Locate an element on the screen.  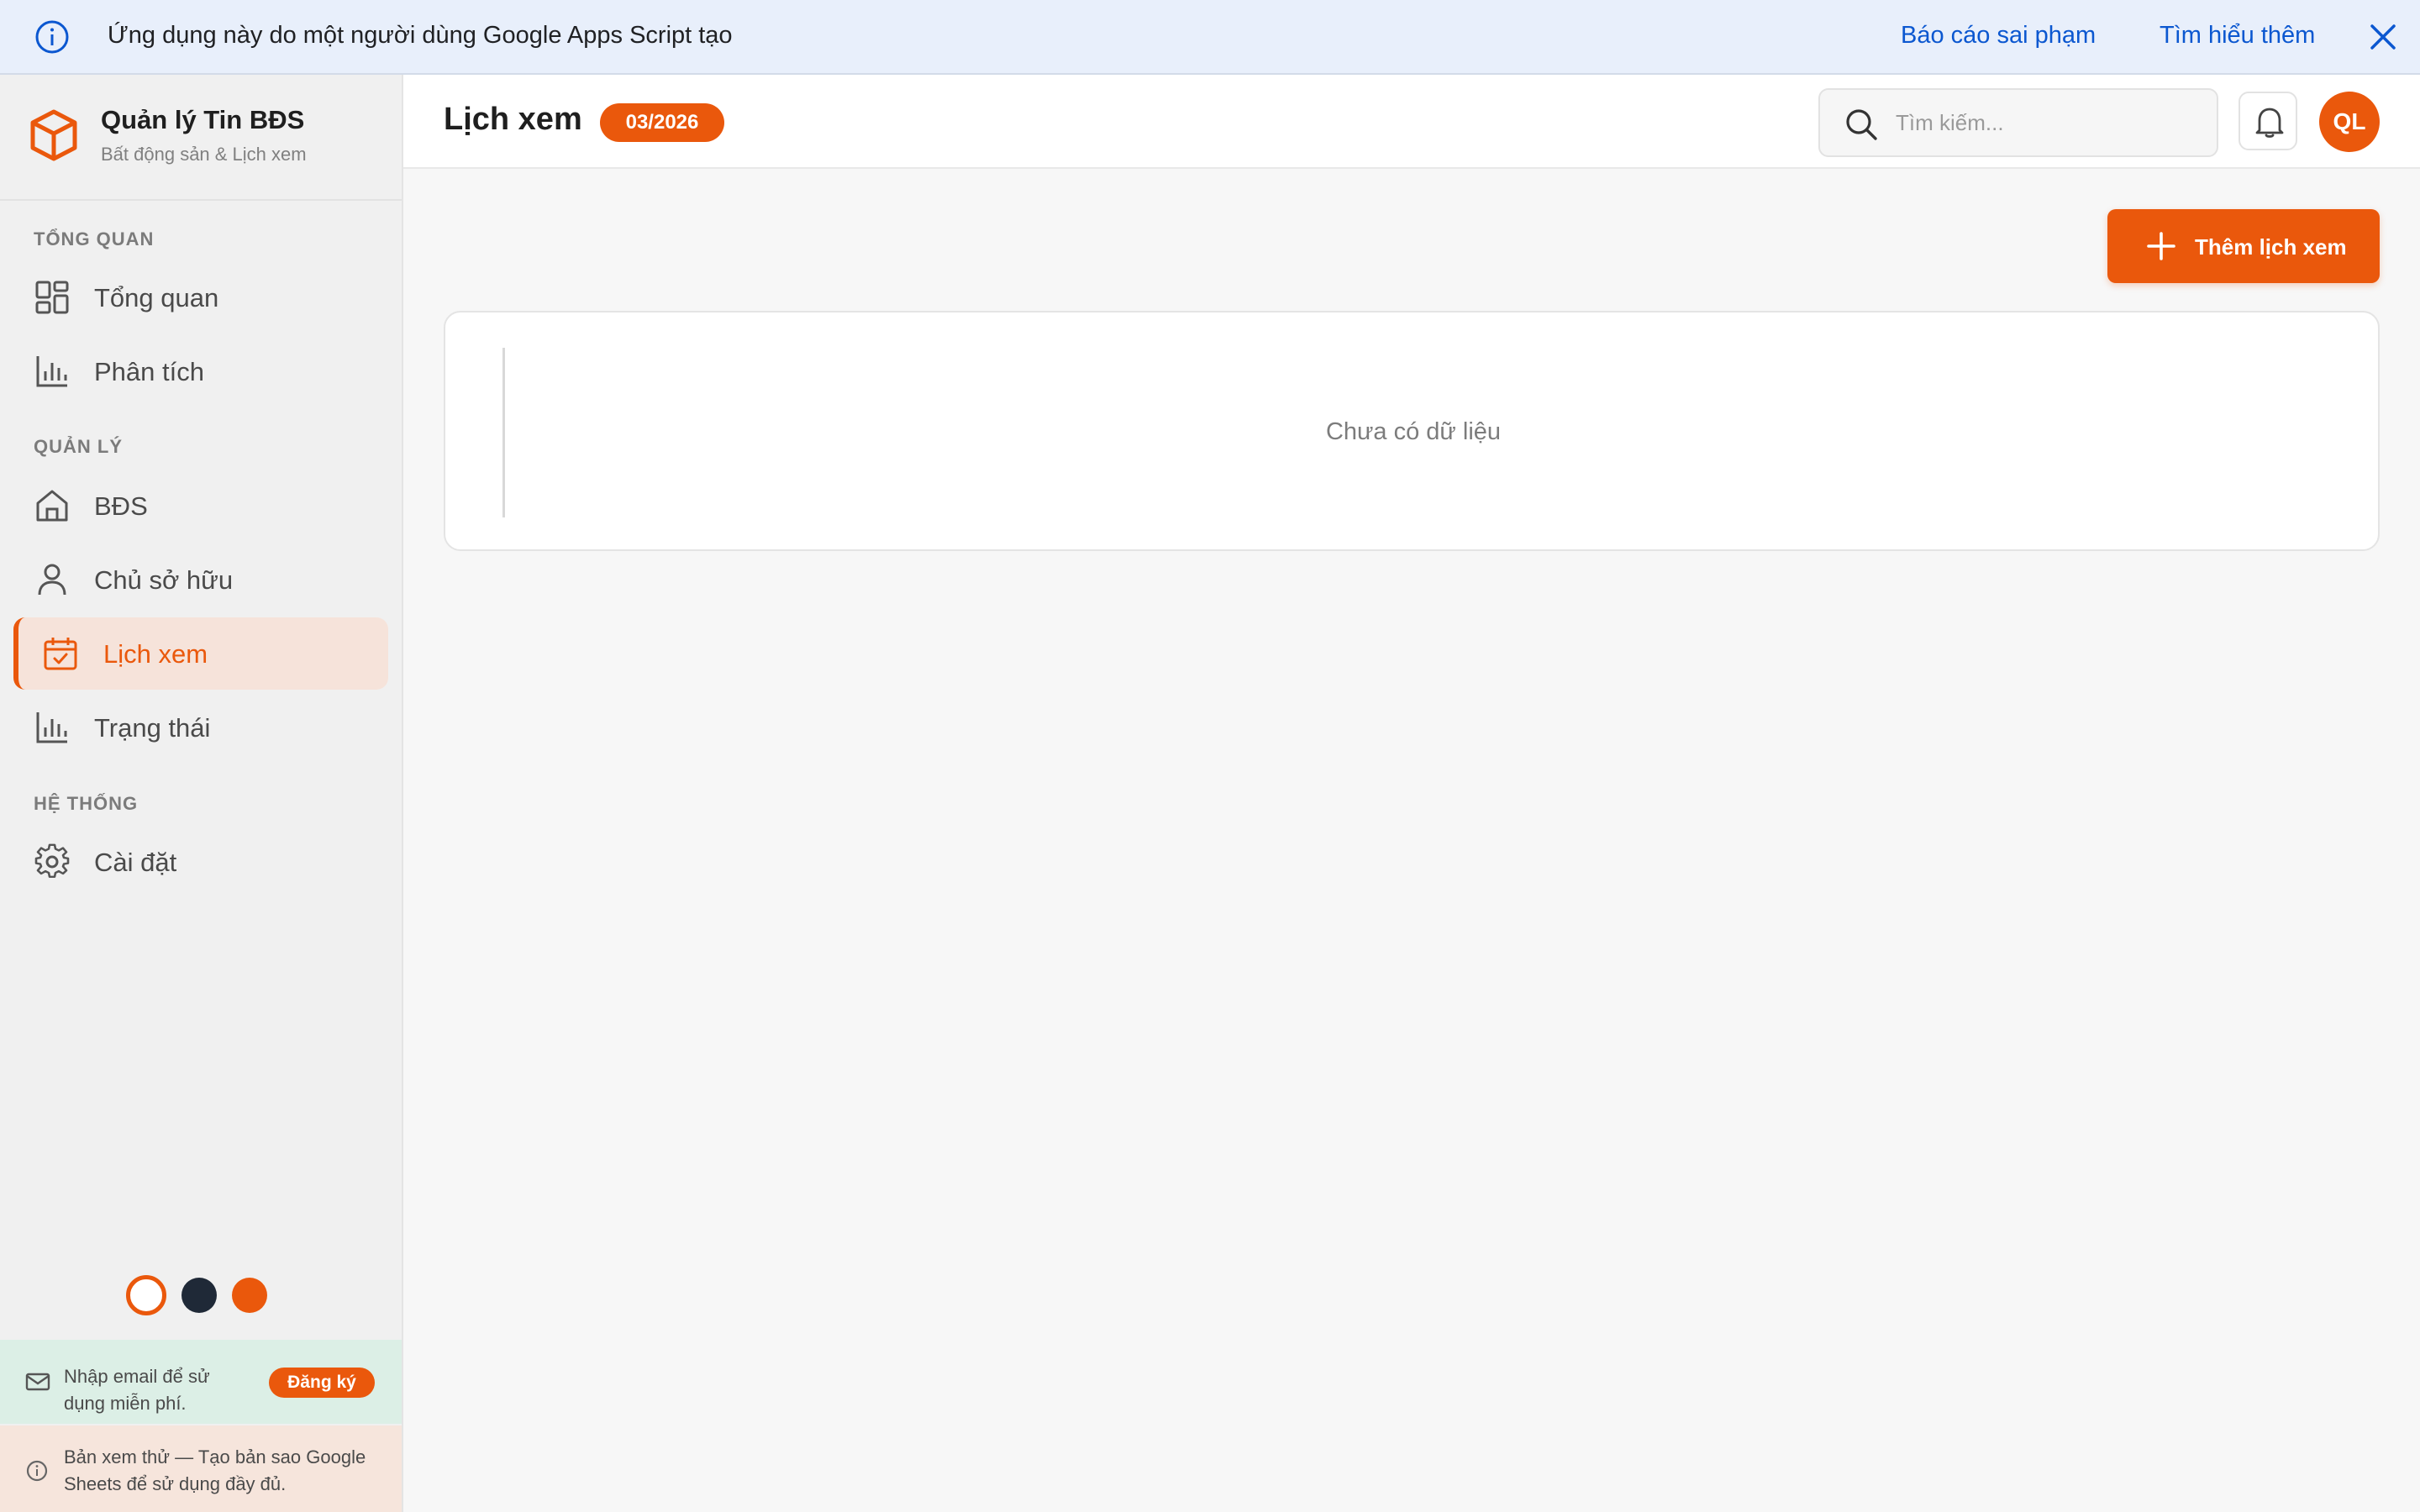
sidebar-item-label: Phân tích is located at coordinates (149, 371).